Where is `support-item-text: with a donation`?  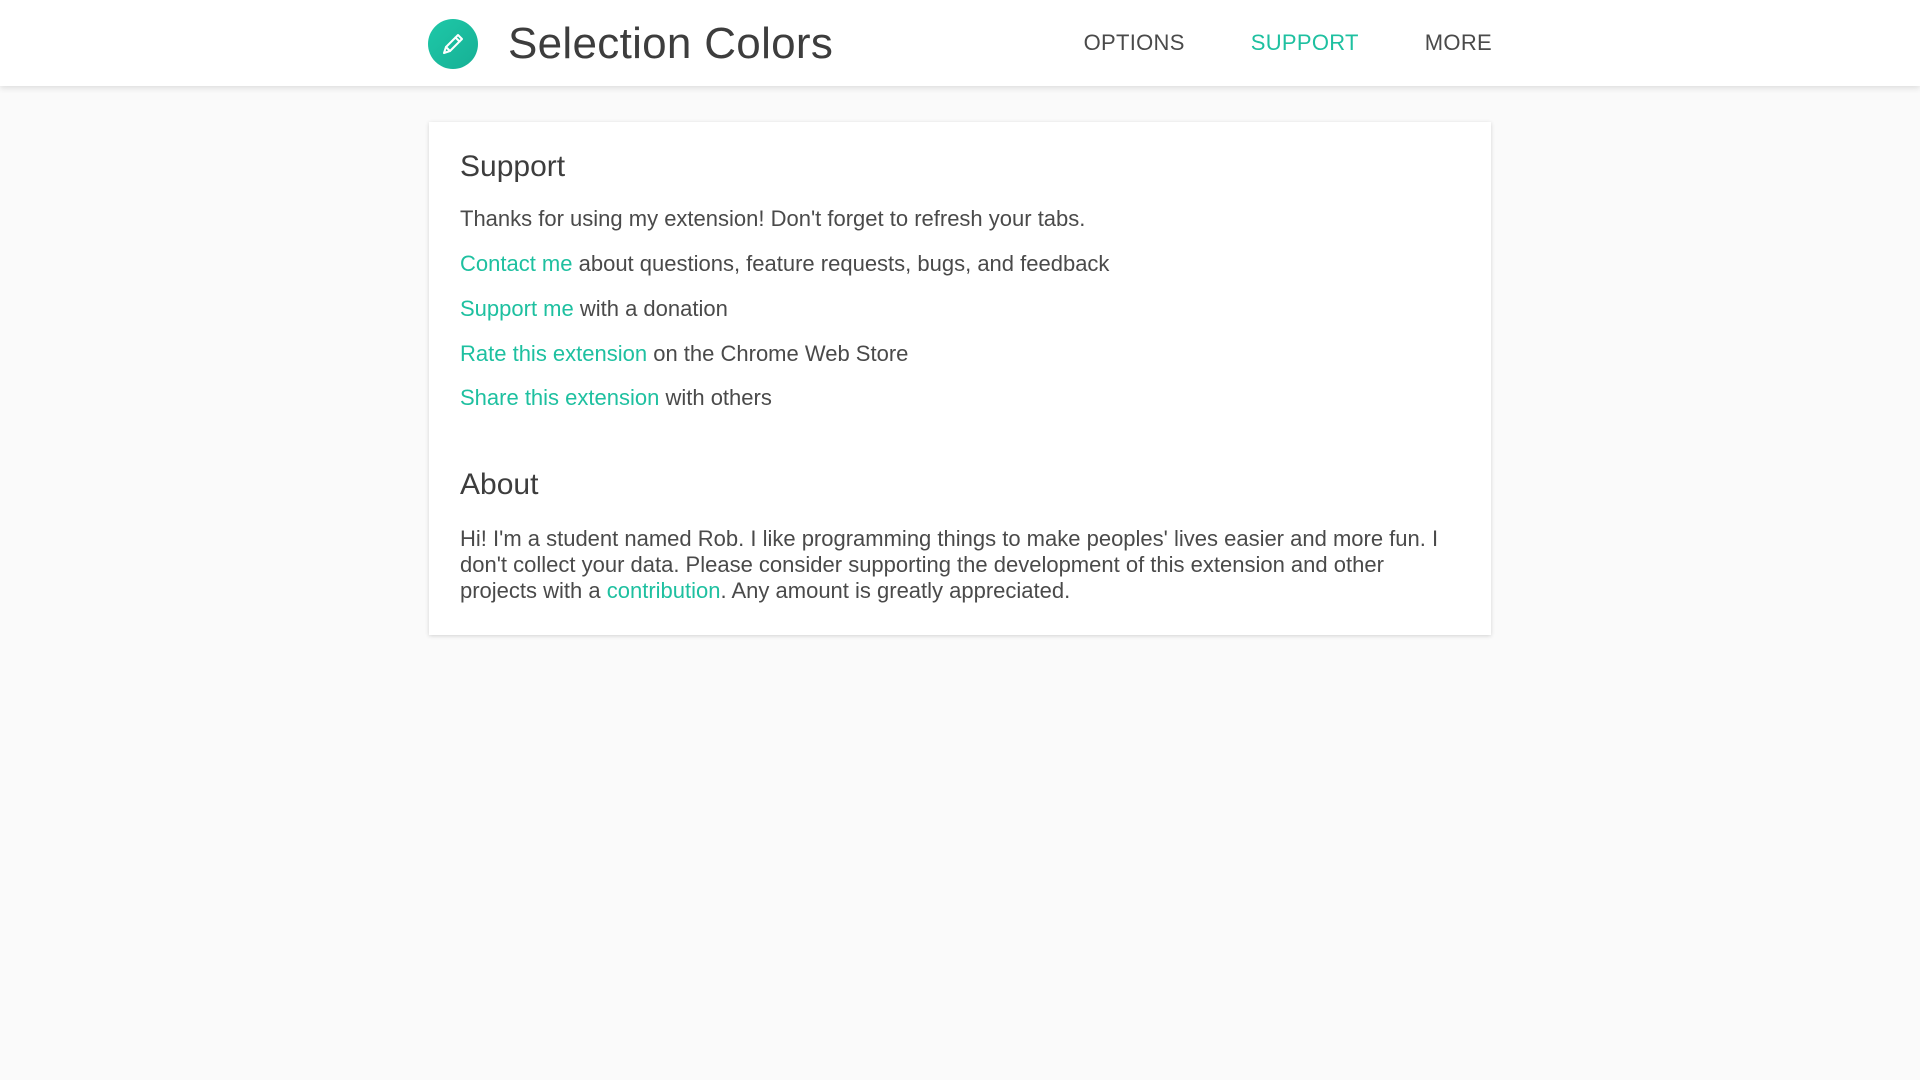 support-item-text: with a donation is located at coordinates (650, 308).